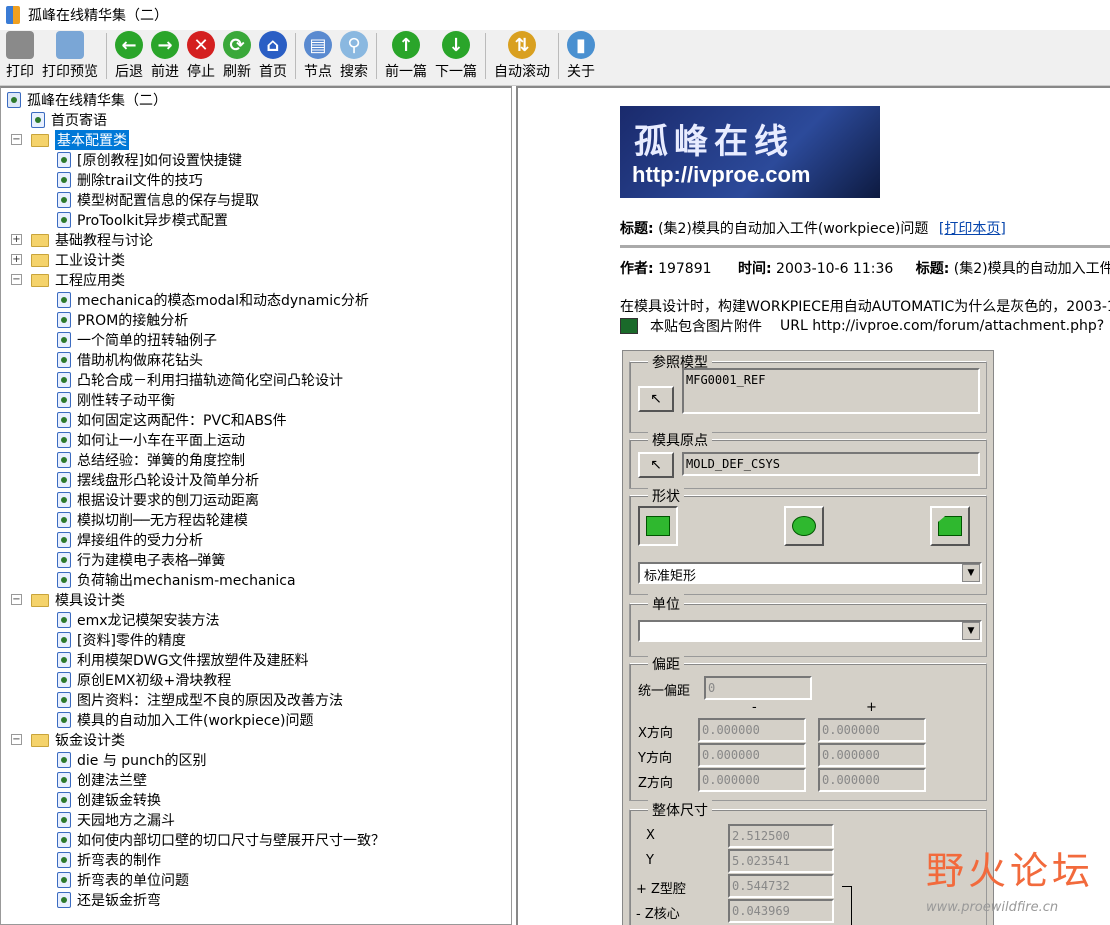  What do you see at coordinates (810, 573) in the screenshot?
I see `shape-select: 标准矩形 ▼` at bounding box center [810, 573].